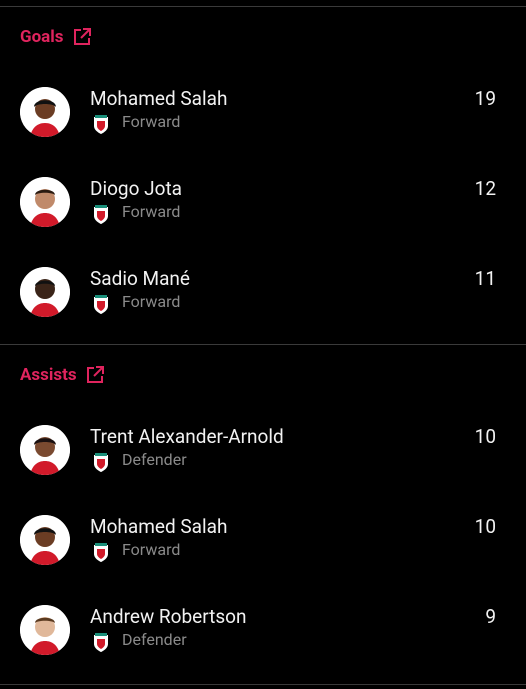 Image resolution: width=526 pixels, height=689 pixels. What do you see at coordinates (263, 297) in the screenshot?
I see `player-row: Sadio Mané Forward 11` at bounding box center [263, 297].